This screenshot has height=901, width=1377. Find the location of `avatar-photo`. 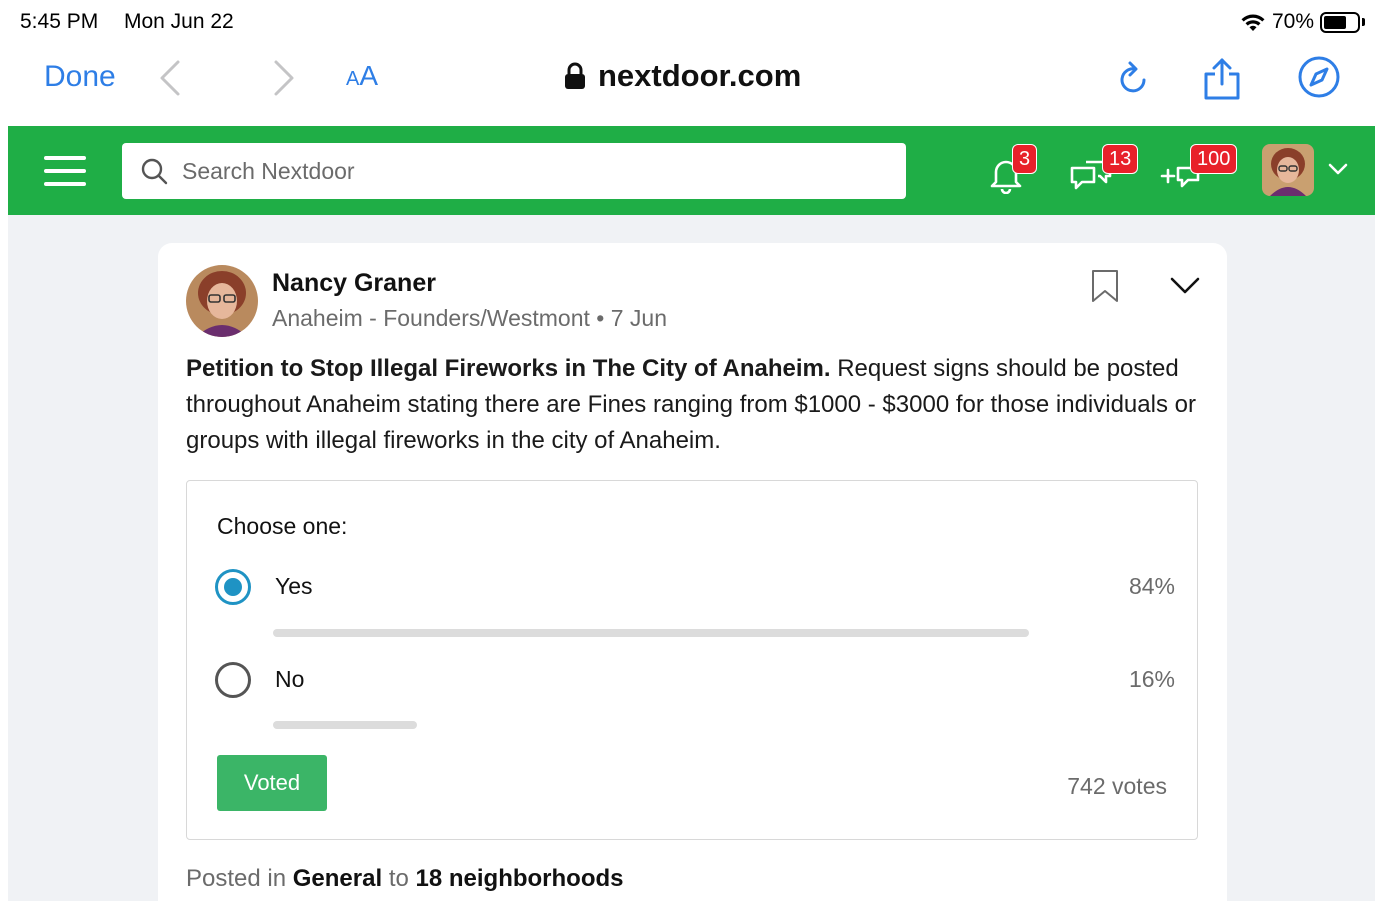

avatar-photo is located at coordinates (1288, 170).